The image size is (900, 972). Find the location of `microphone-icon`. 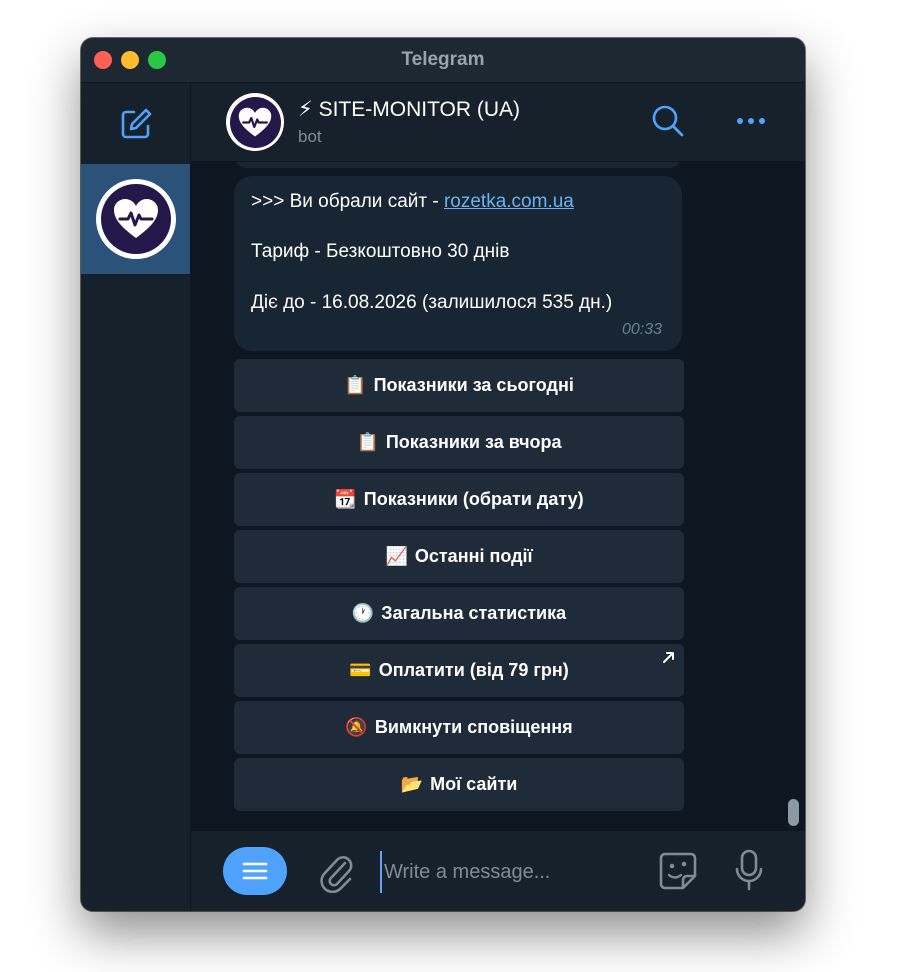

microphone-icon is located at coordinates (749, 871).